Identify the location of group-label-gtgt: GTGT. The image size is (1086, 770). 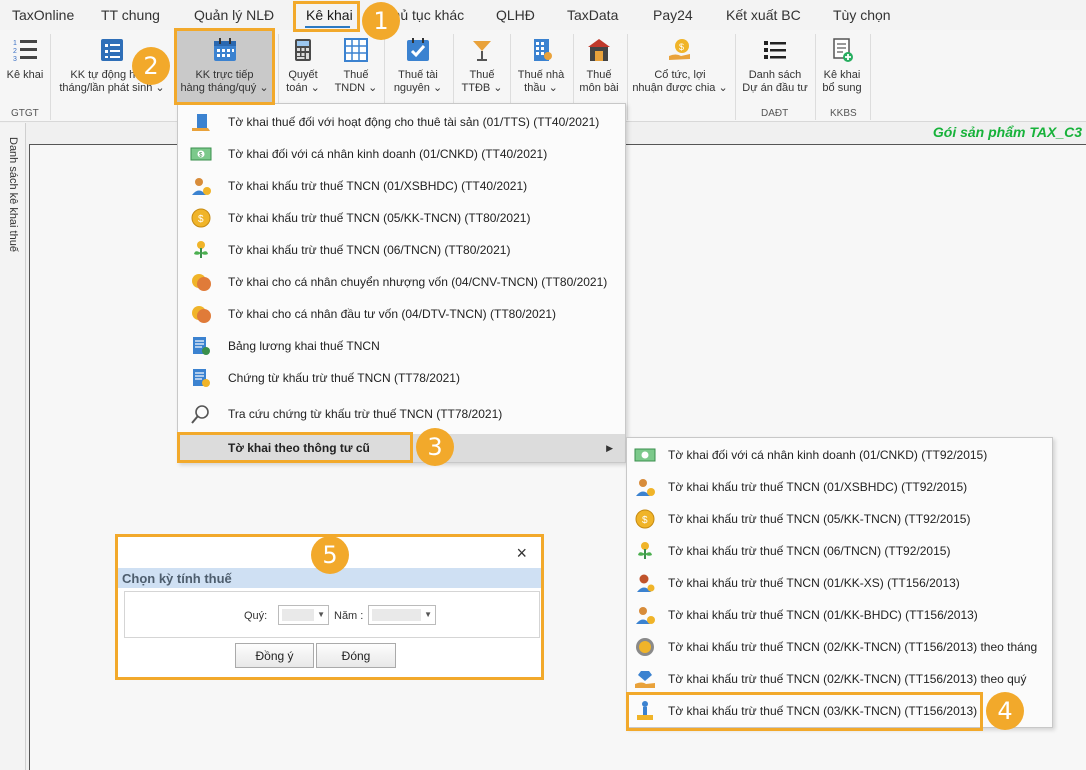
(25, 113).